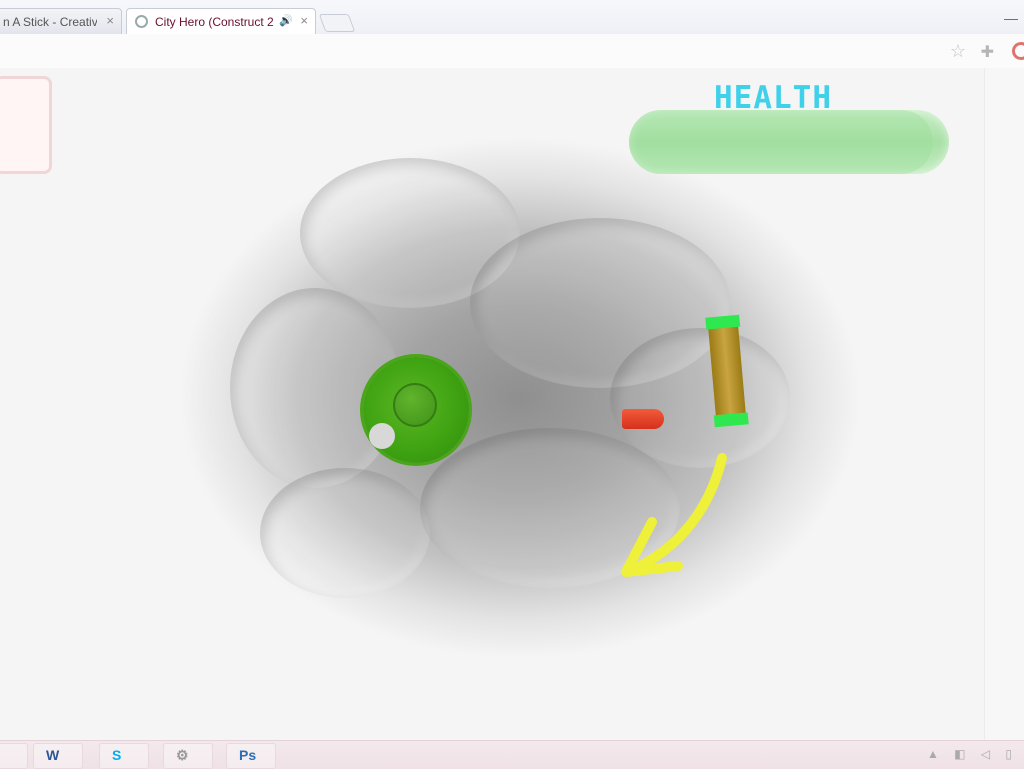 Image resolution: width=1024 pixels, height=769 pixels. Describe the element at coordinates (674, 515) in the screenshot. I see `direction-arrow` at that location.